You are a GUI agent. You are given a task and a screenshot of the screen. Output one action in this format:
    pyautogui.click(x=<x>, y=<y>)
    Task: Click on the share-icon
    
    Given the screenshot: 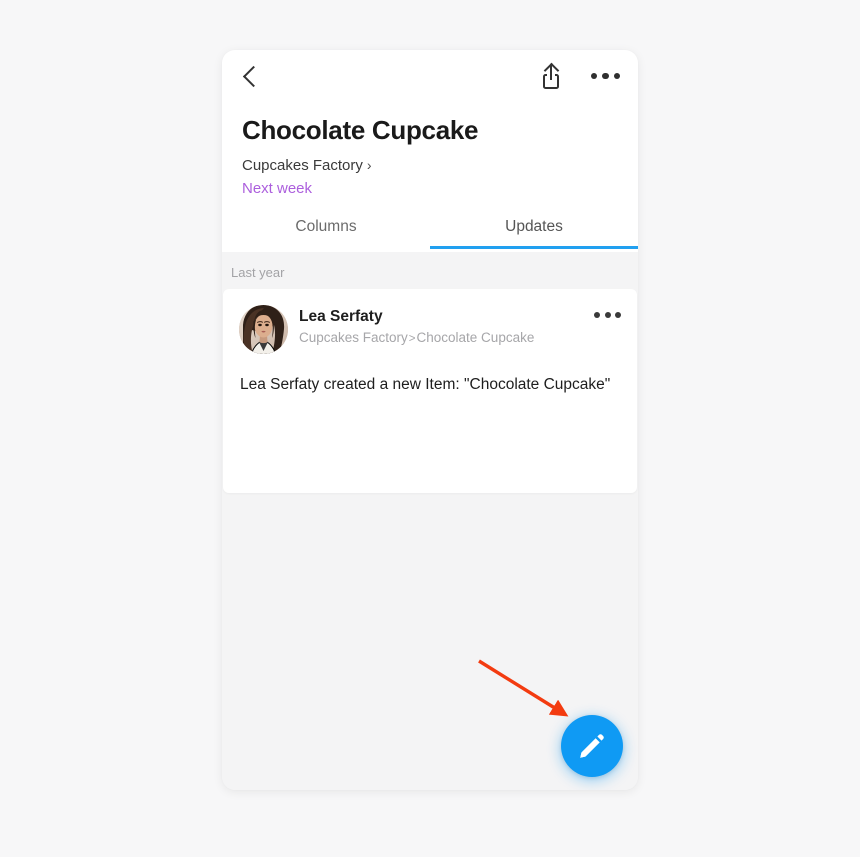 What is the action you would take?
    pyautogui.click(x=553, y=75)
    